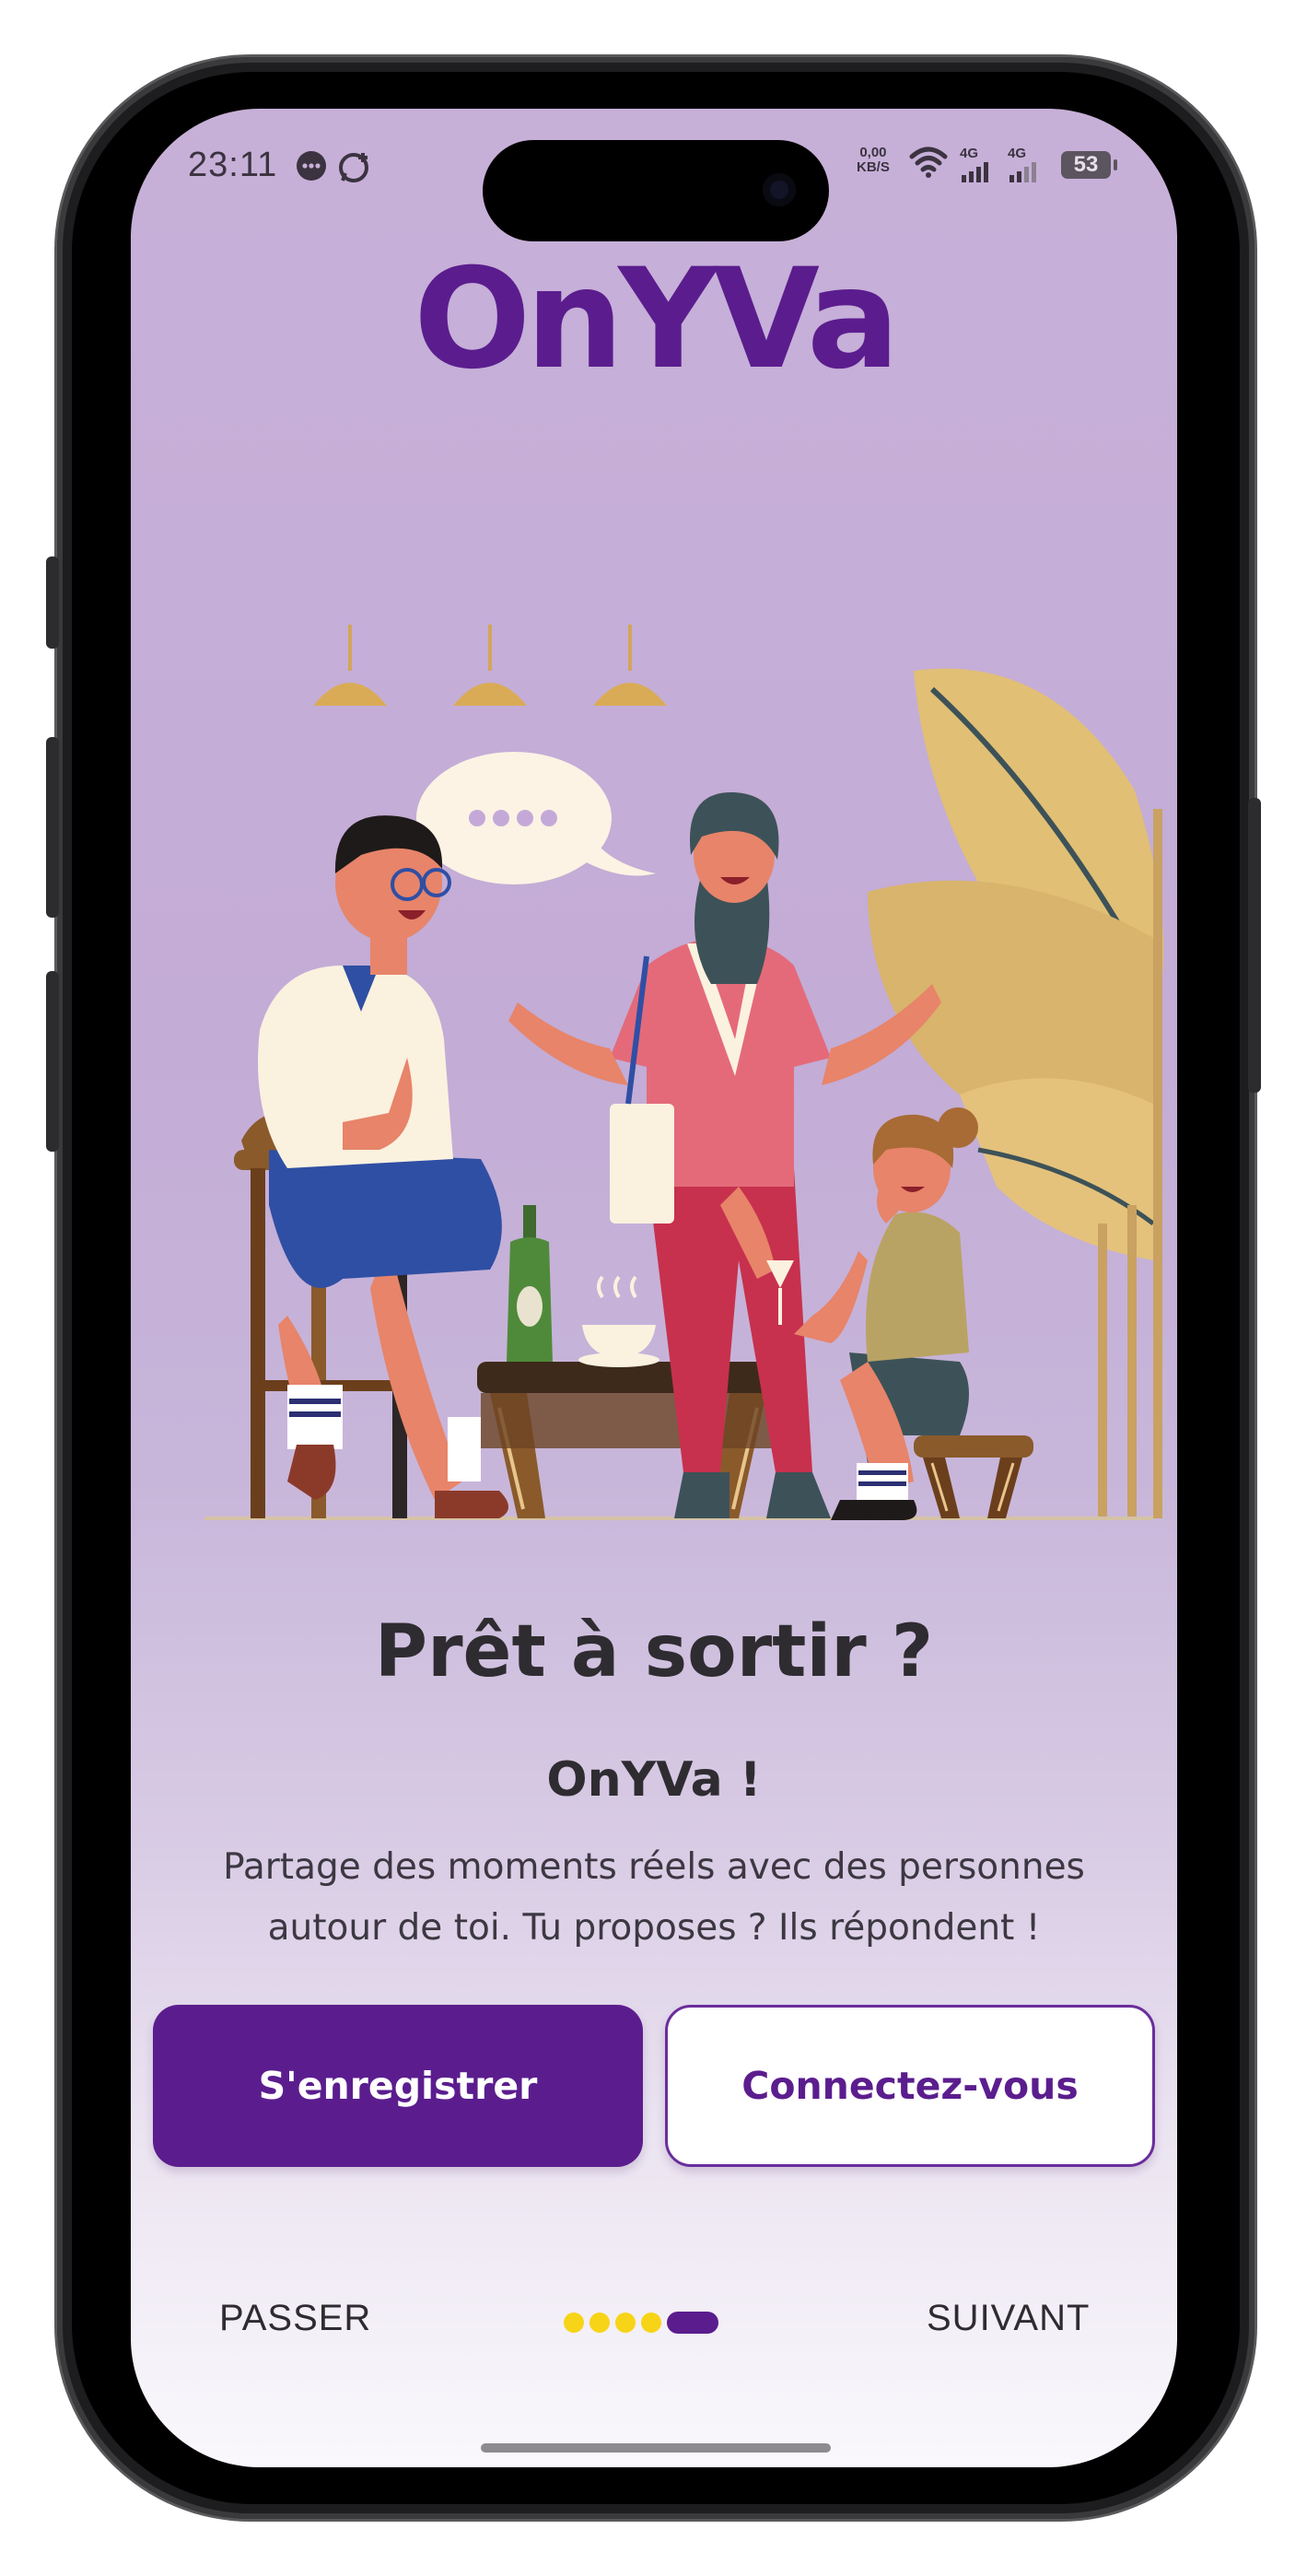  Describe the element at coordinates (53, 827) in the screenshot. I see `volume-up-button` at that location.